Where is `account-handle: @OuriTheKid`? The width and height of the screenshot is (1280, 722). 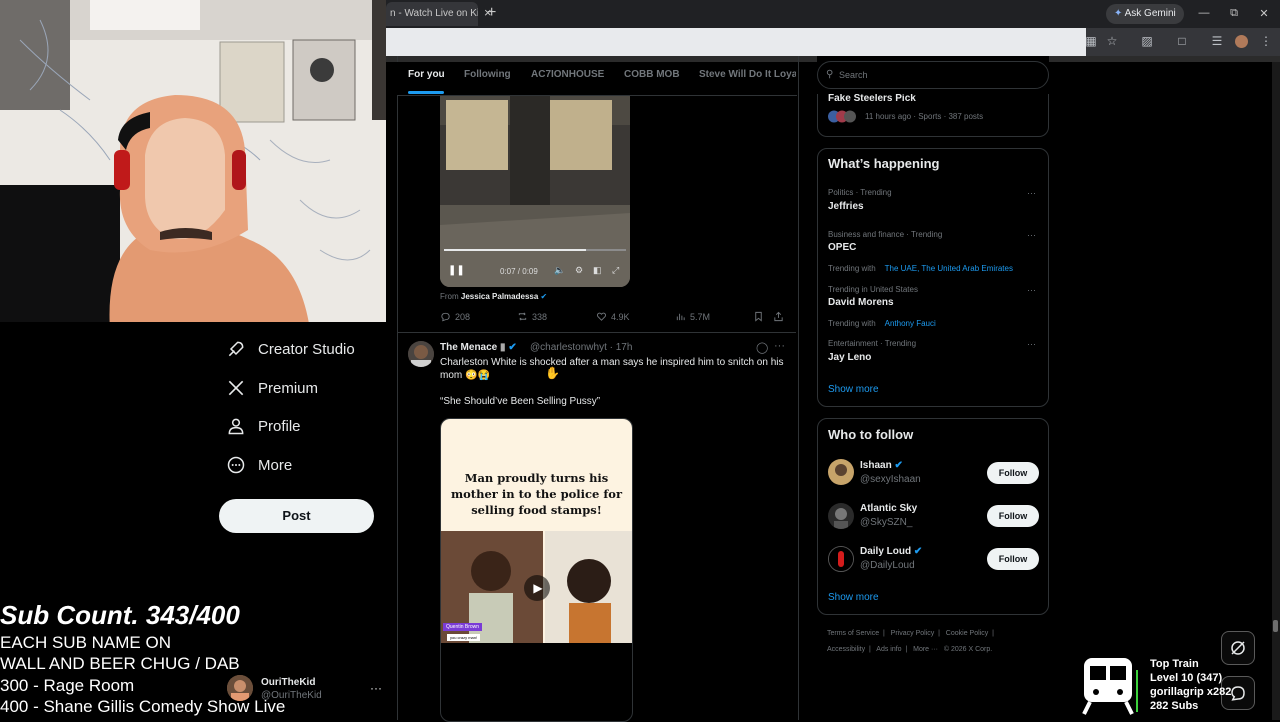
account-handle: @OuriTheKid is located at coordinates (291, 695).